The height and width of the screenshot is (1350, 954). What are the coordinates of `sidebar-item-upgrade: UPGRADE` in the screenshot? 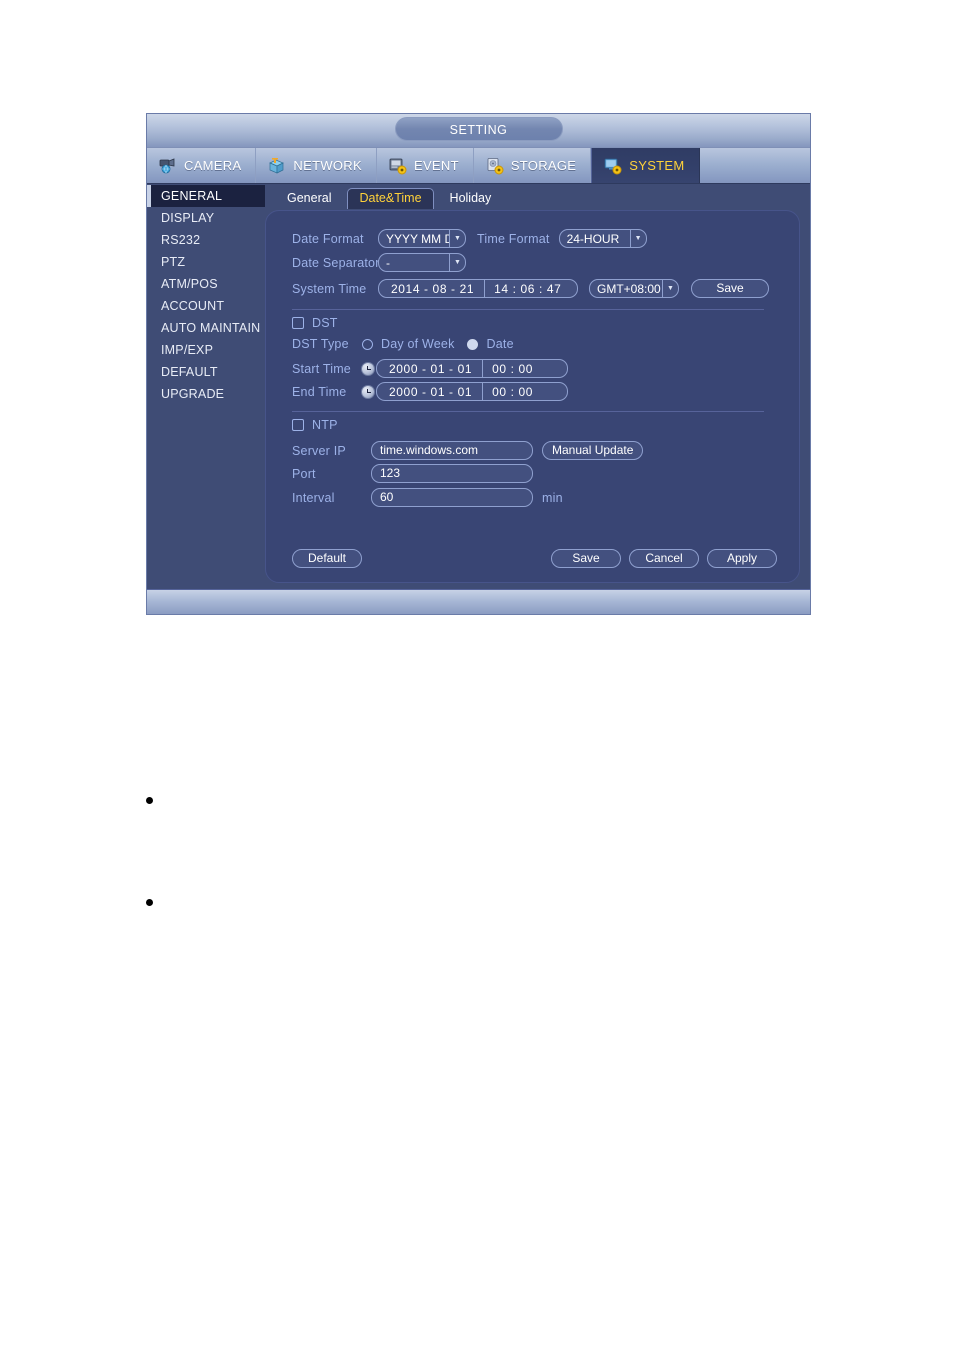 It's located at (206, 394).